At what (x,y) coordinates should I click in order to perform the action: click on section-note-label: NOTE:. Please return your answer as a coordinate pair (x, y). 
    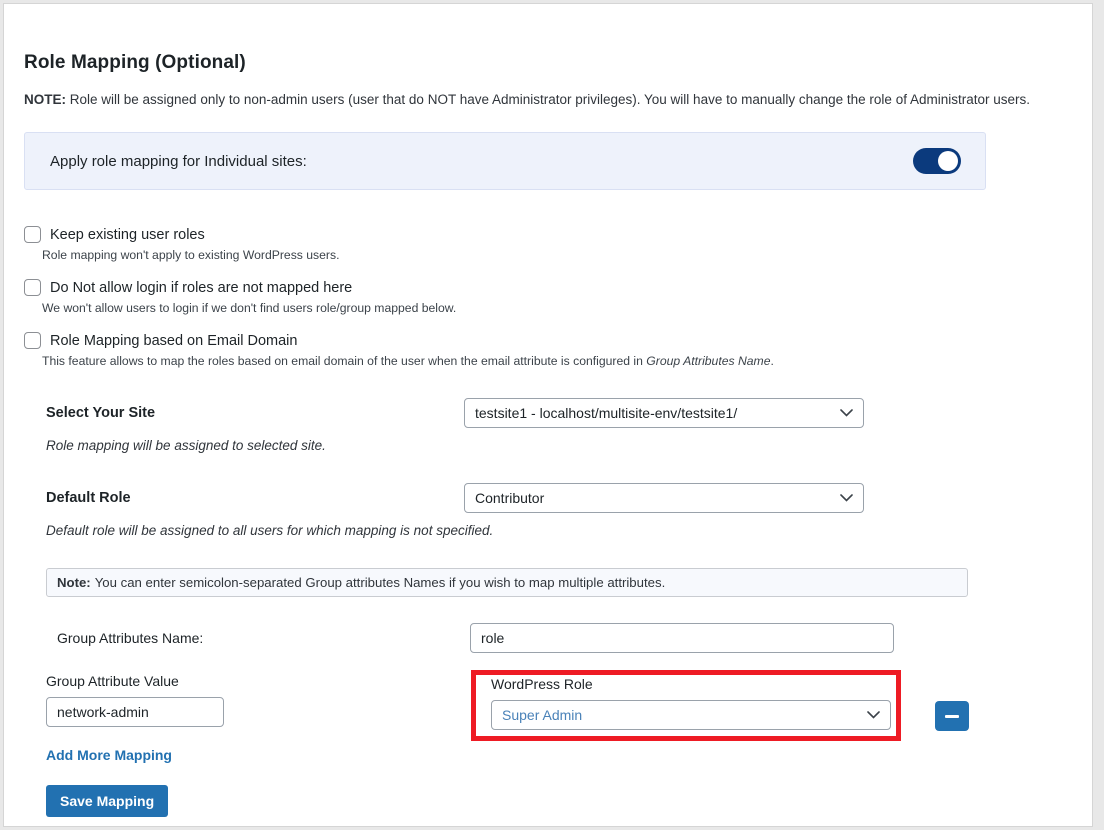
    Looking at the image, I should click on (45, 99).